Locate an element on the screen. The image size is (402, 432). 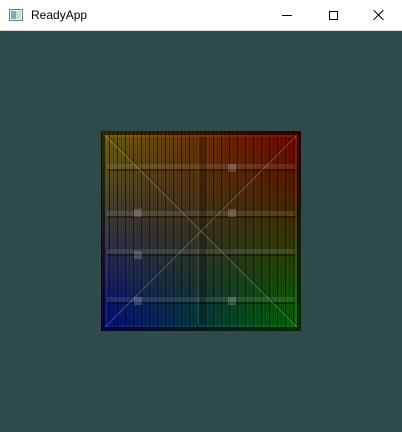
maximize-icon is located at coordinates (333, 15).